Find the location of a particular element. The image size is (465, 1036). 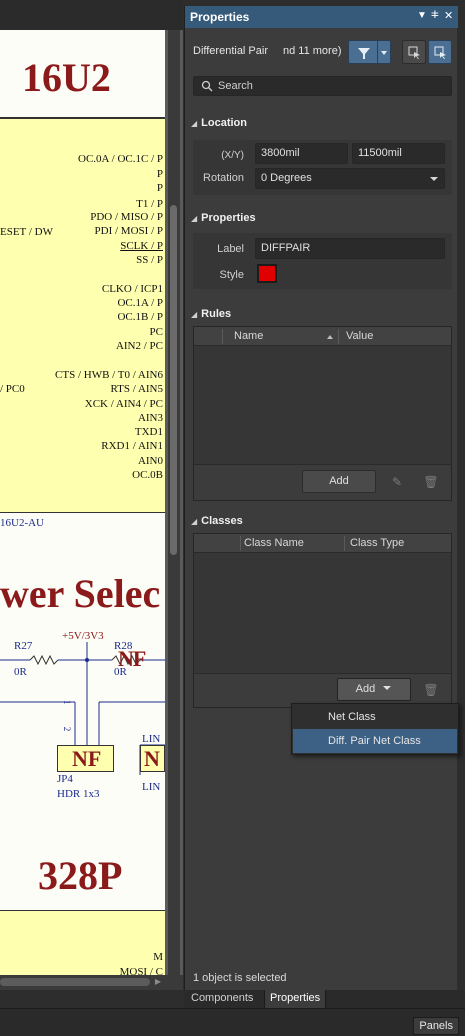

scroll-right-arrow-icon: ▶ is located at coordinates (158, 982).